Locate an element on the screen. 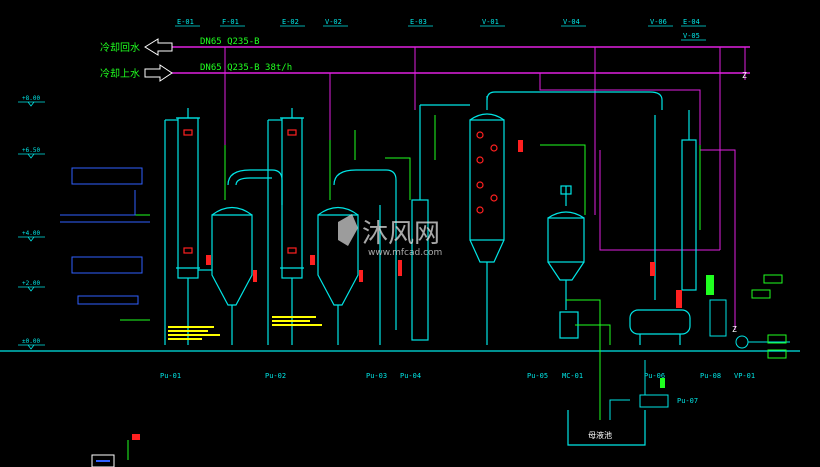  level-mark: +4.00 is located at coordinates (31, 233).